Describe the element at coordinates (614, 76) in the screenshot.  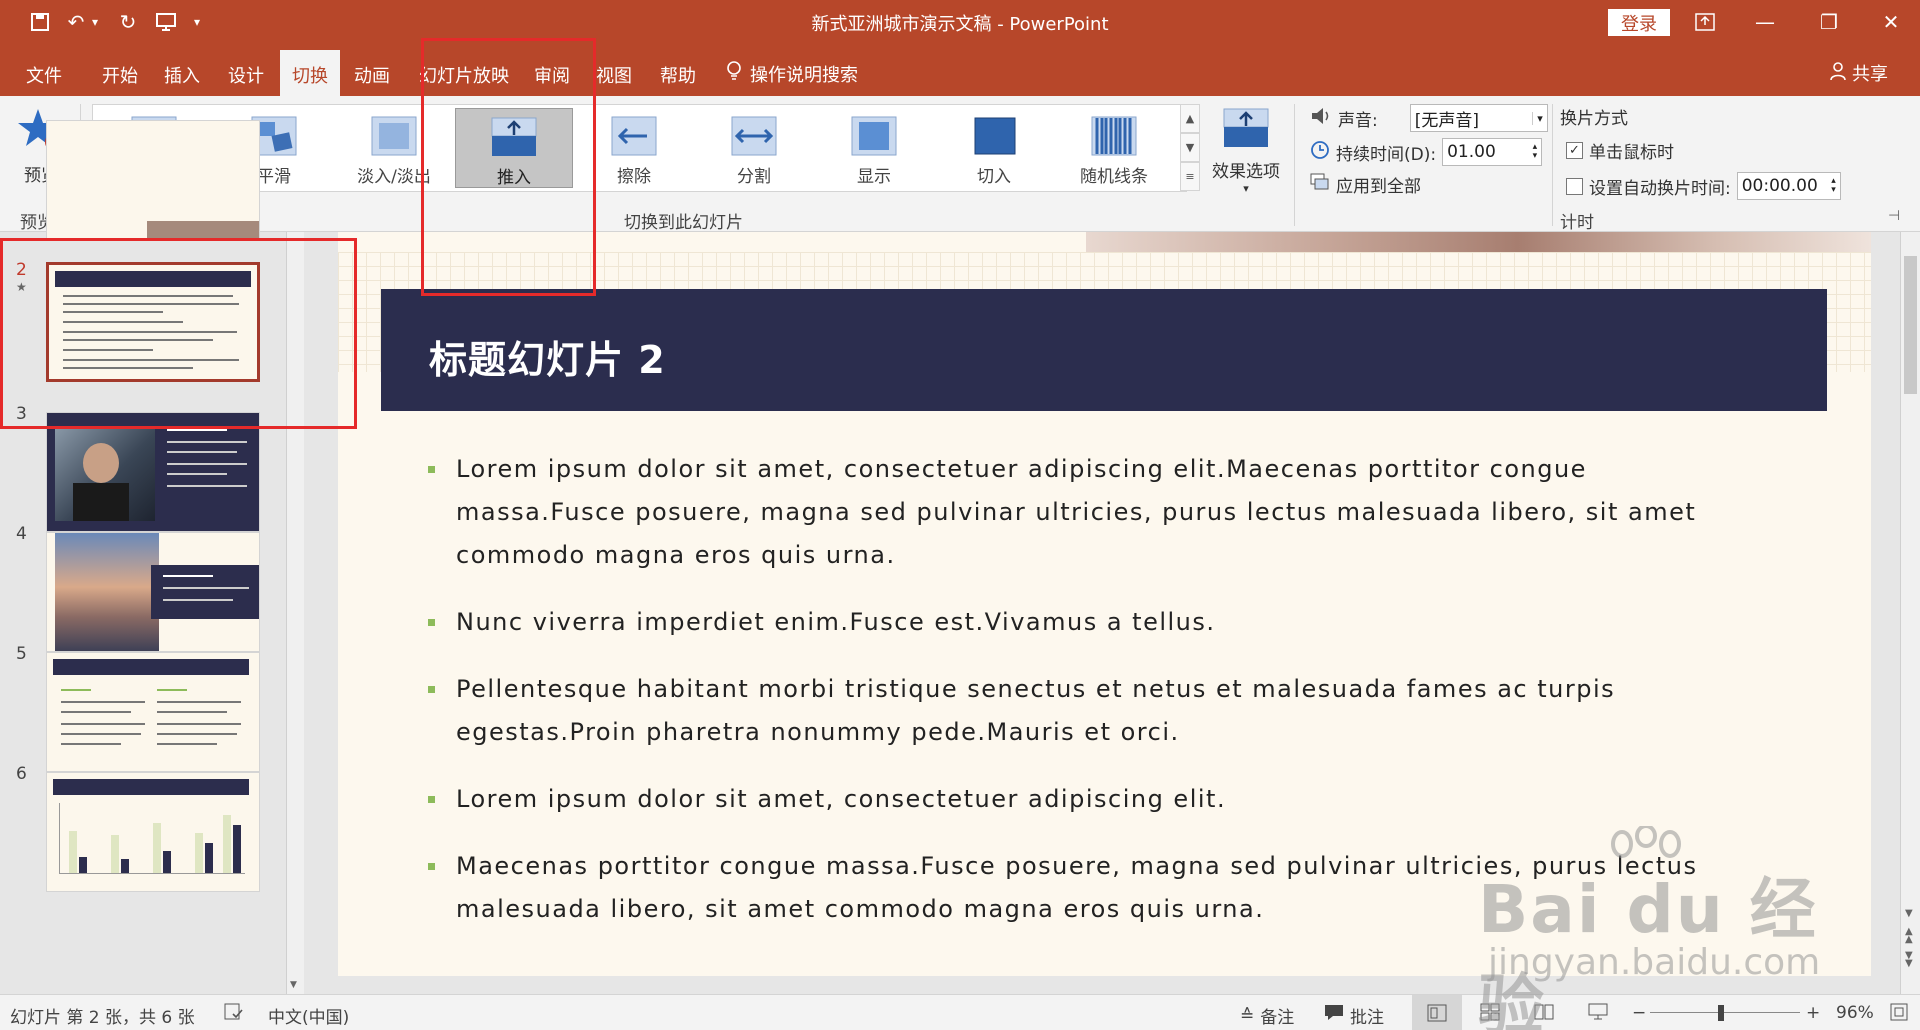
I see `tab-view: 视图` at that location.